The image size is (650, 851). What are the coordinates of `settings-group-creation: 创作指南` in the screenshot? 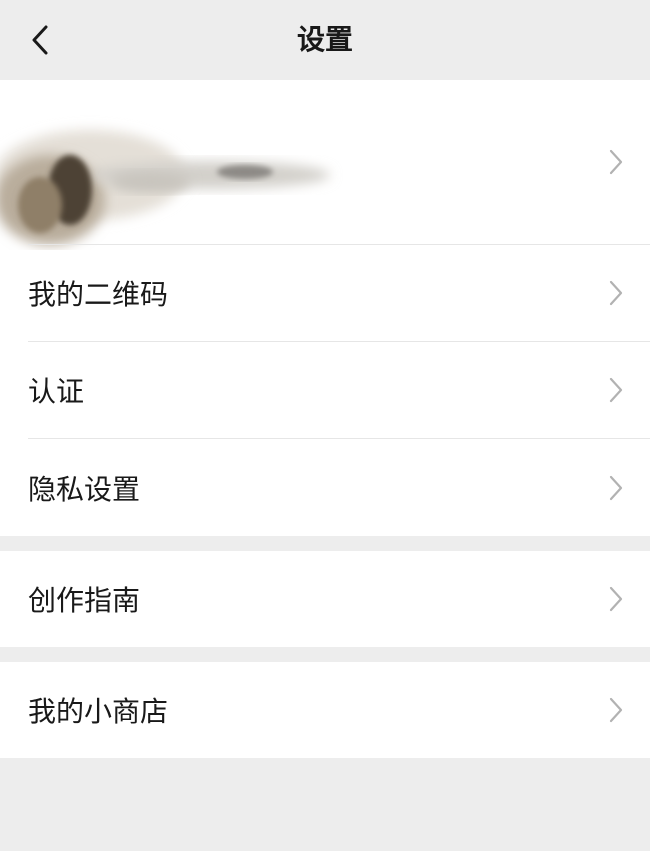 It's located at (325, 599).